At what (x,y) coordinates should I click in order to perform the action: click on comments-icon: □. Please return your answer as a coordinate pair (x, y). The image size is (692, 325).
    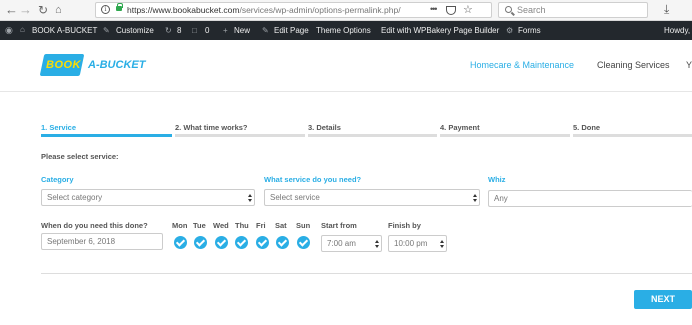
    Looking at the image, I should click on (194, 30).